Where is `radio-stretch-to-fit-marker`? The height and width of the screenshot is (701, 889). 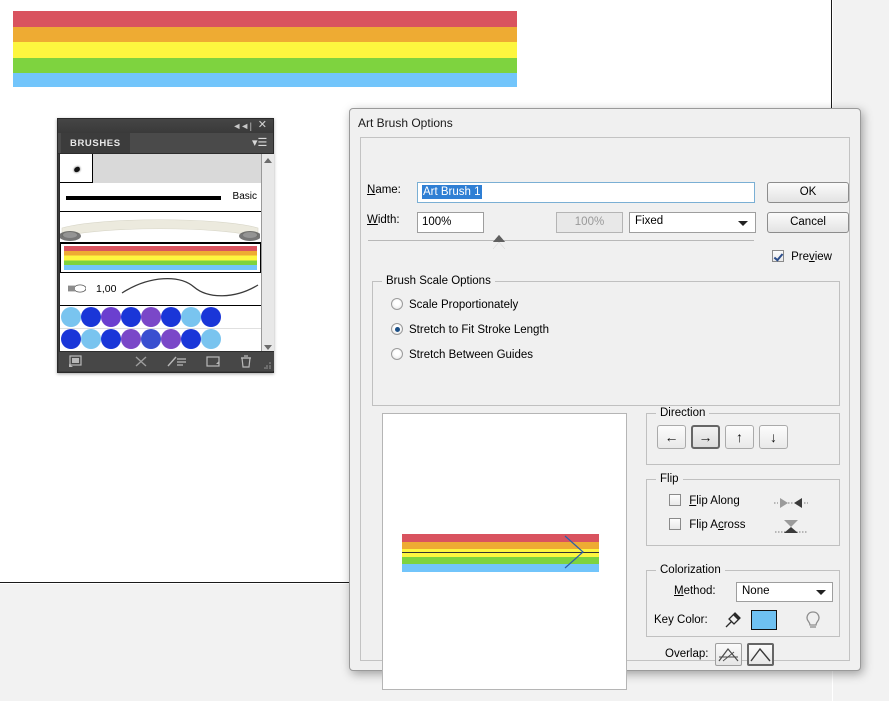
radio-stretch-to-fit-marker is located at coordinates (397, 329).